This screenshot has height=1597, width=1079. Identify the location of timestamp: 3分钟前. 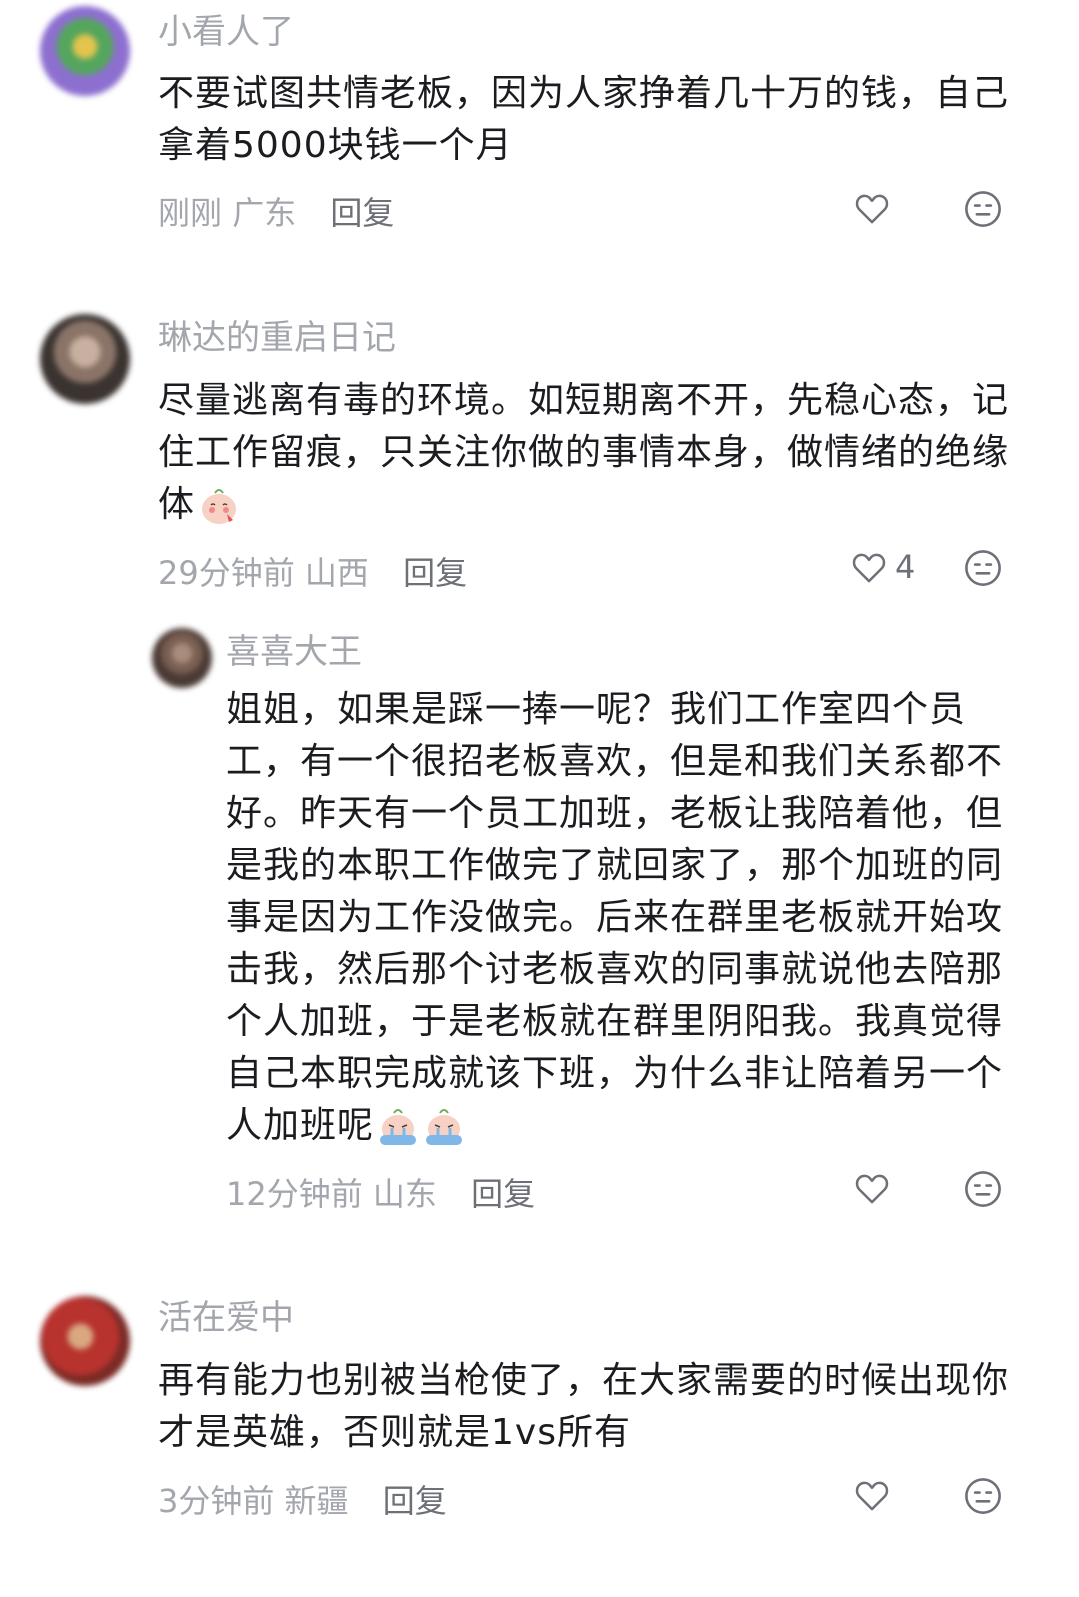
(216, 1501).